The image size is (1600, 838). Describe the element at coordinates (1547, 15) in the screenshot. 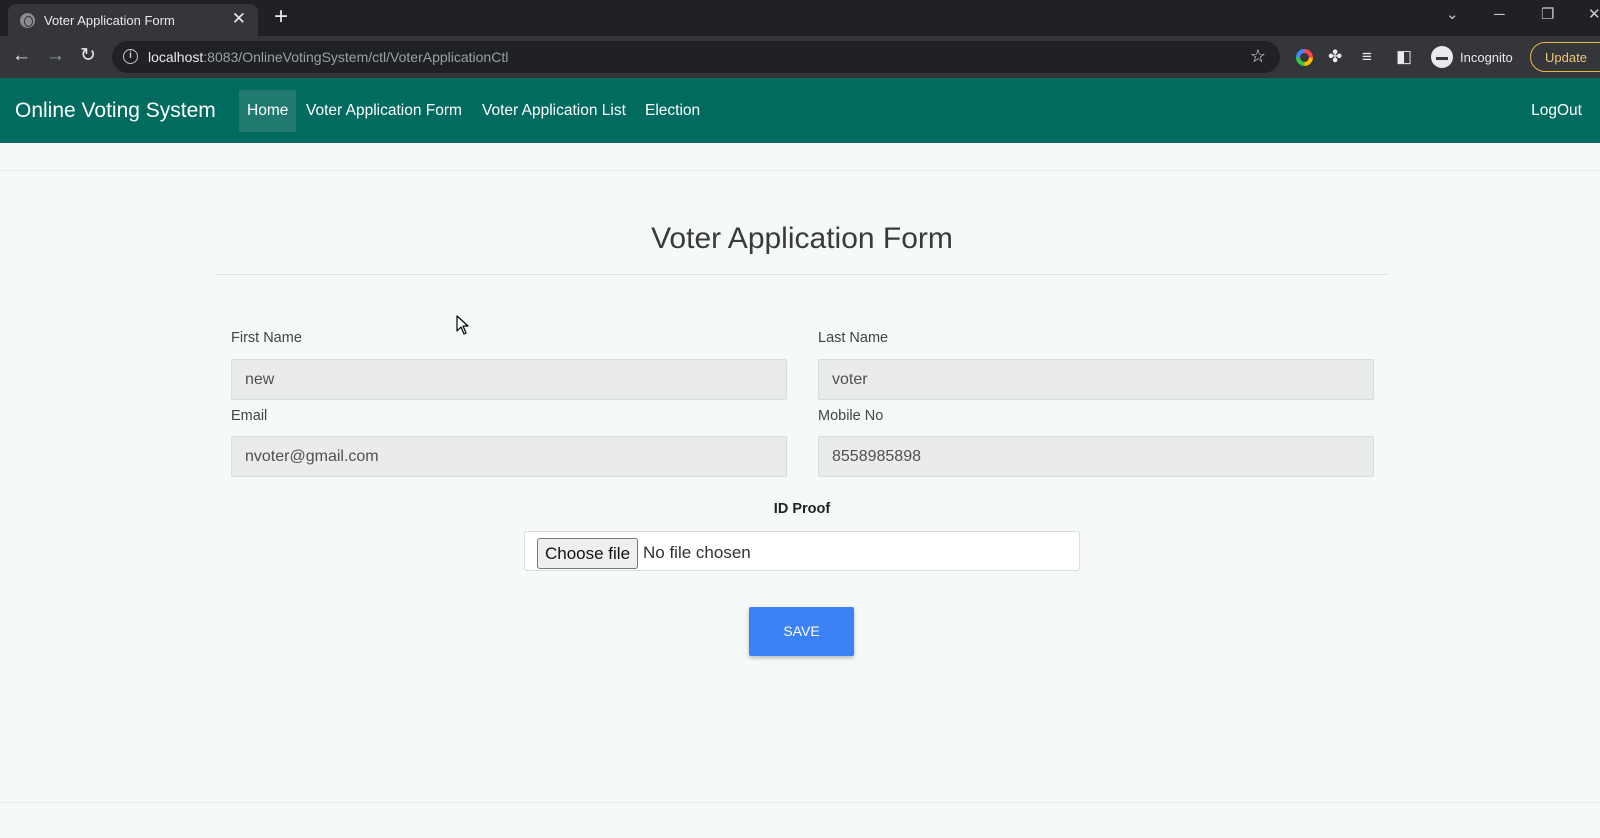

I see `restore-icon: ❐` at that location.